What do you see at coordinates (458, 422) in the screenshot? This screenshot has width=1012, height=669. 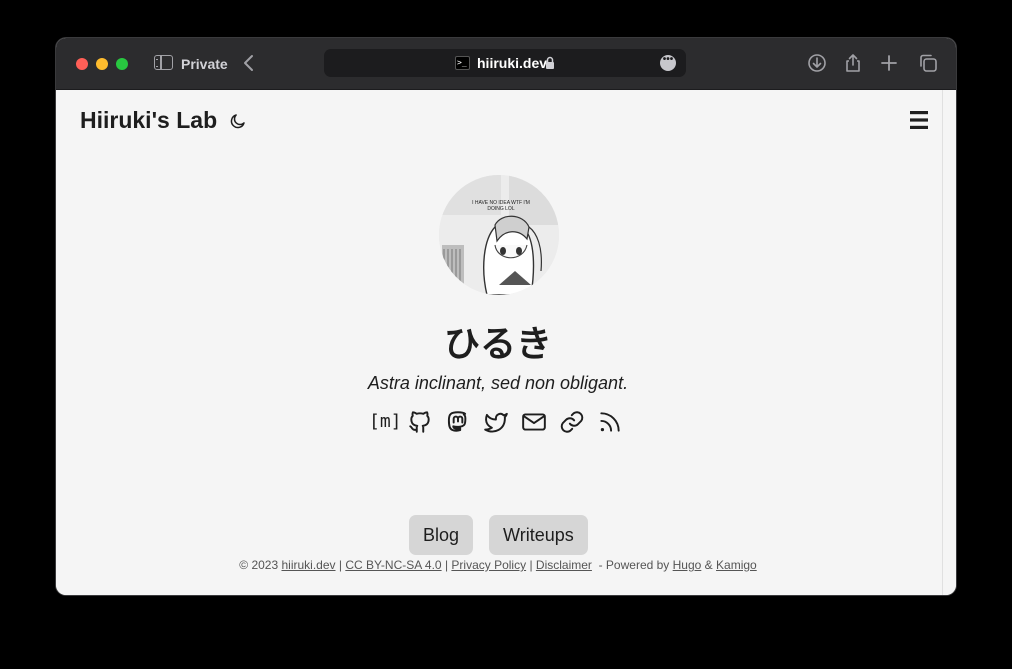 I see `mastodon-icon` at bounding box center [458, 422].